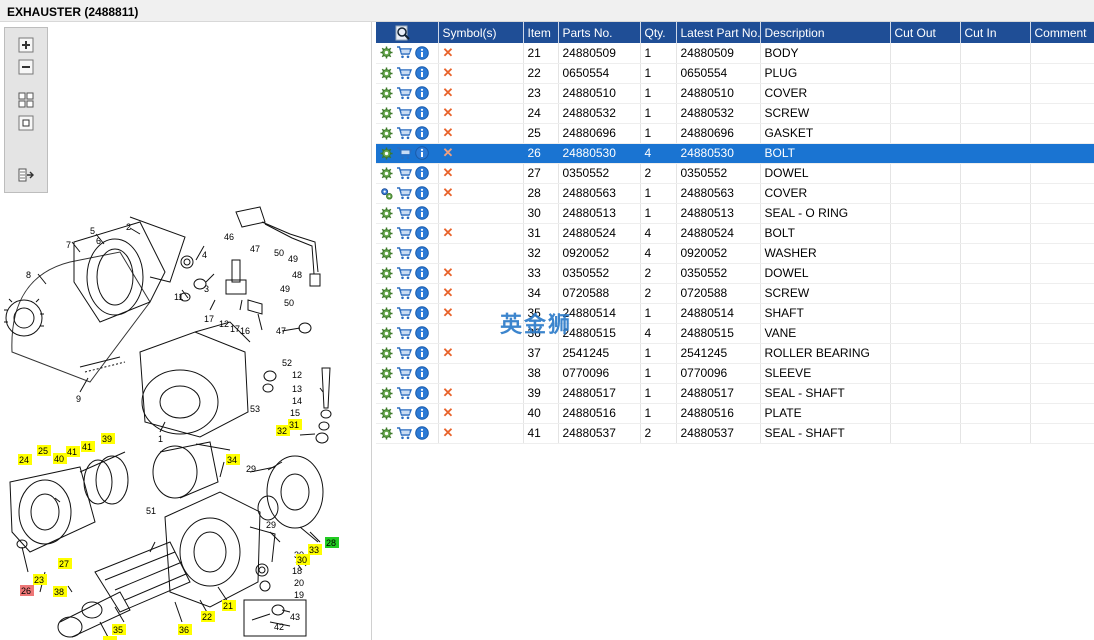 The image size is (1094, 640). I want to click on table-row: ✕ 26 24880530 4 24880530 BOLT, so click(735, 153).